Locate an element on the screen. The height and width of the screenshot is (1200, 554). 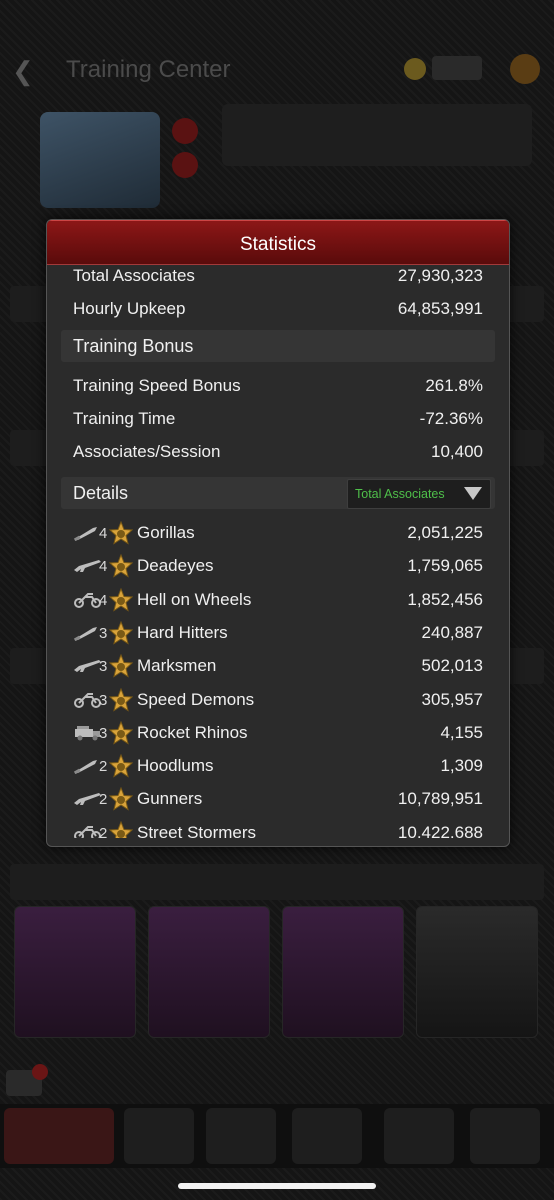
stat-value: -72.36% is located at coordinates (451, 418).